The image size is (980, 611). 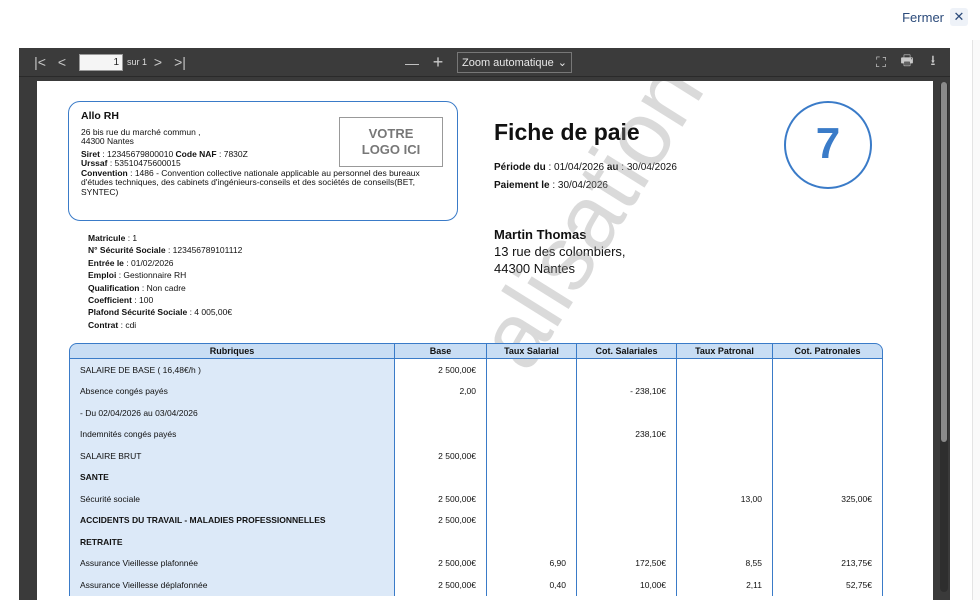 I want to click on table-header-cell: Base, so click(x=441, y=351).